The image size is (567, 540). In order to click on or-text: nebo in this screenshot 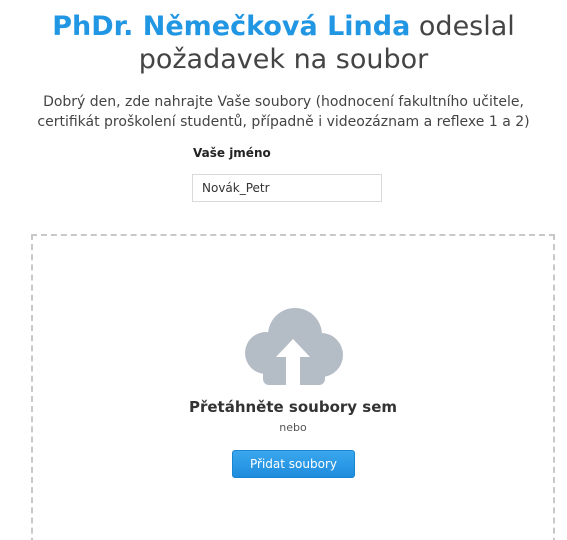, I will do `click(293, 427)`.